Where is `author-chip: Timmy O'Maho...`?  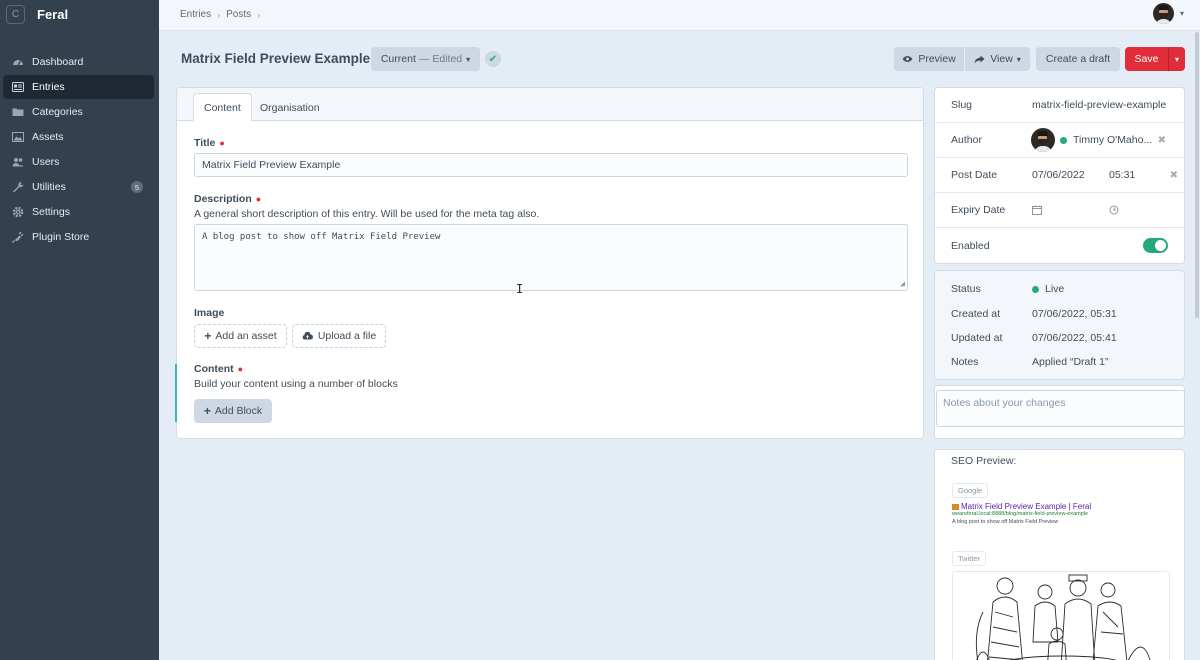
author-chip: Timmy O'Maho... is located at coordinates (1091, 140).